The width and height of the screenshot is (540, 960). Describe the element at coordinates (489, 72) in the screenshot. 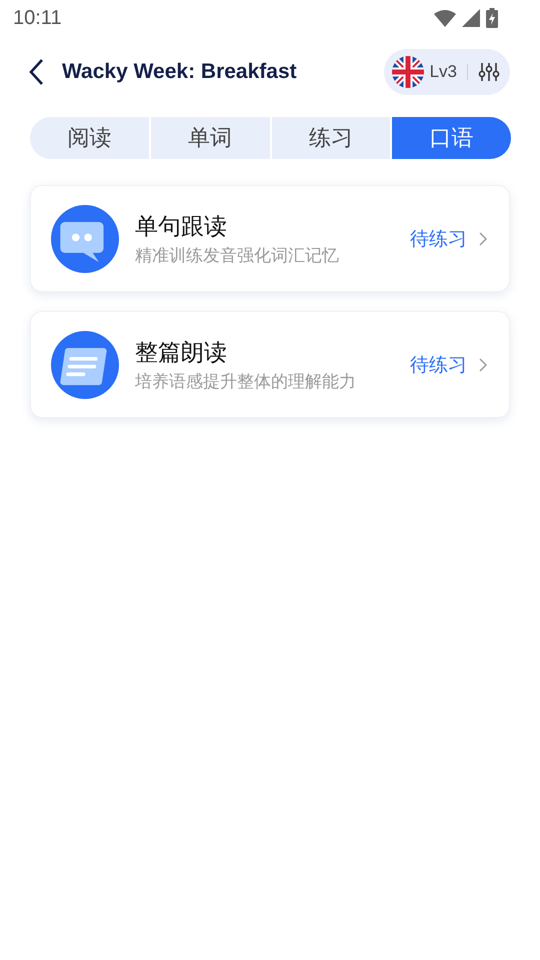

I see `settings-icon` at that location.